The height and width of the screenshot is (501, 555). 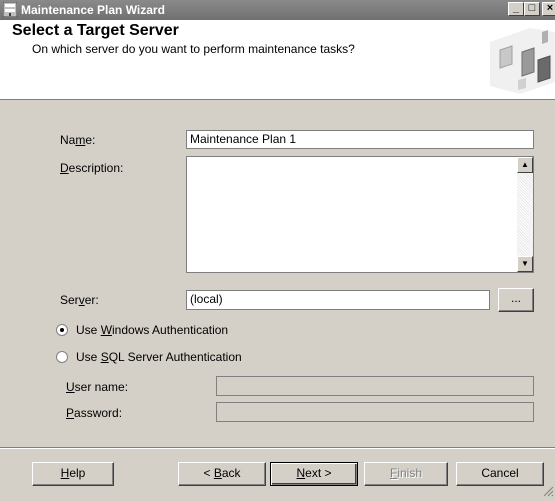 I want to click on username-label-text: ser name:, so click(x=101, y=387).